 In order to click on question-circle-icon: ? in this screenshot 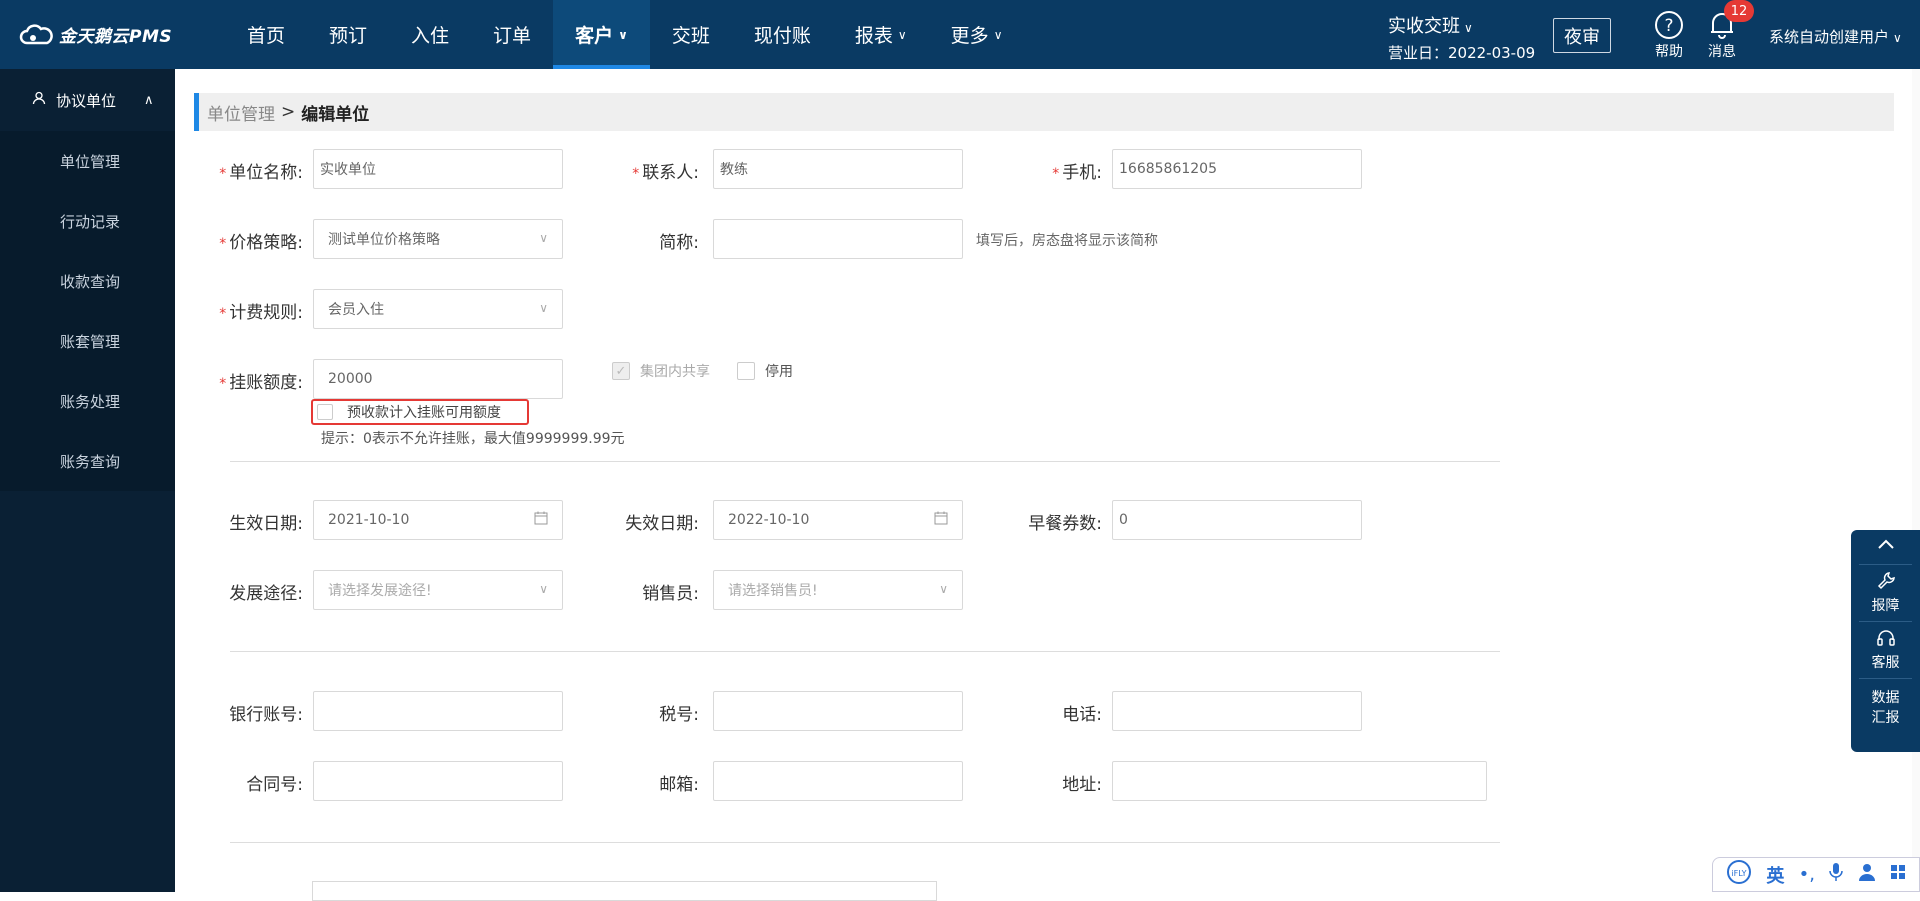, I will do `click(1669, 25)`.